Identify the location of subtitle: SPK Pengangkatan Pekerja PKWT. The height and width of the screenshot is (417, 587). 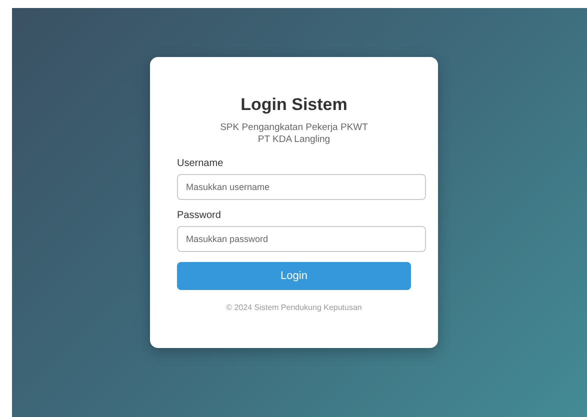
(294, 128).